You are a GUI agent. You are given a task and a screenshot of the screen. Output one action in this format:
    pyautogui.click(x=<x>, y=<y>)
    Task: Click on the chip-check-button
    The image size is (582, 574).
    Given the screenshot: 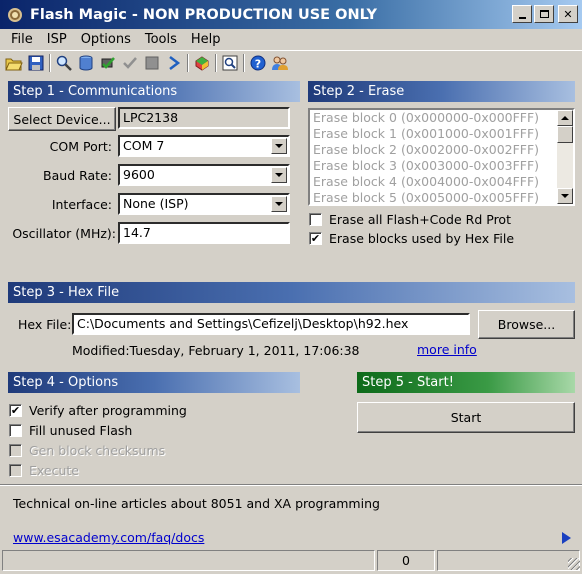 What is the action you would take?
    pyautogui.click(x=108, y=63)
    